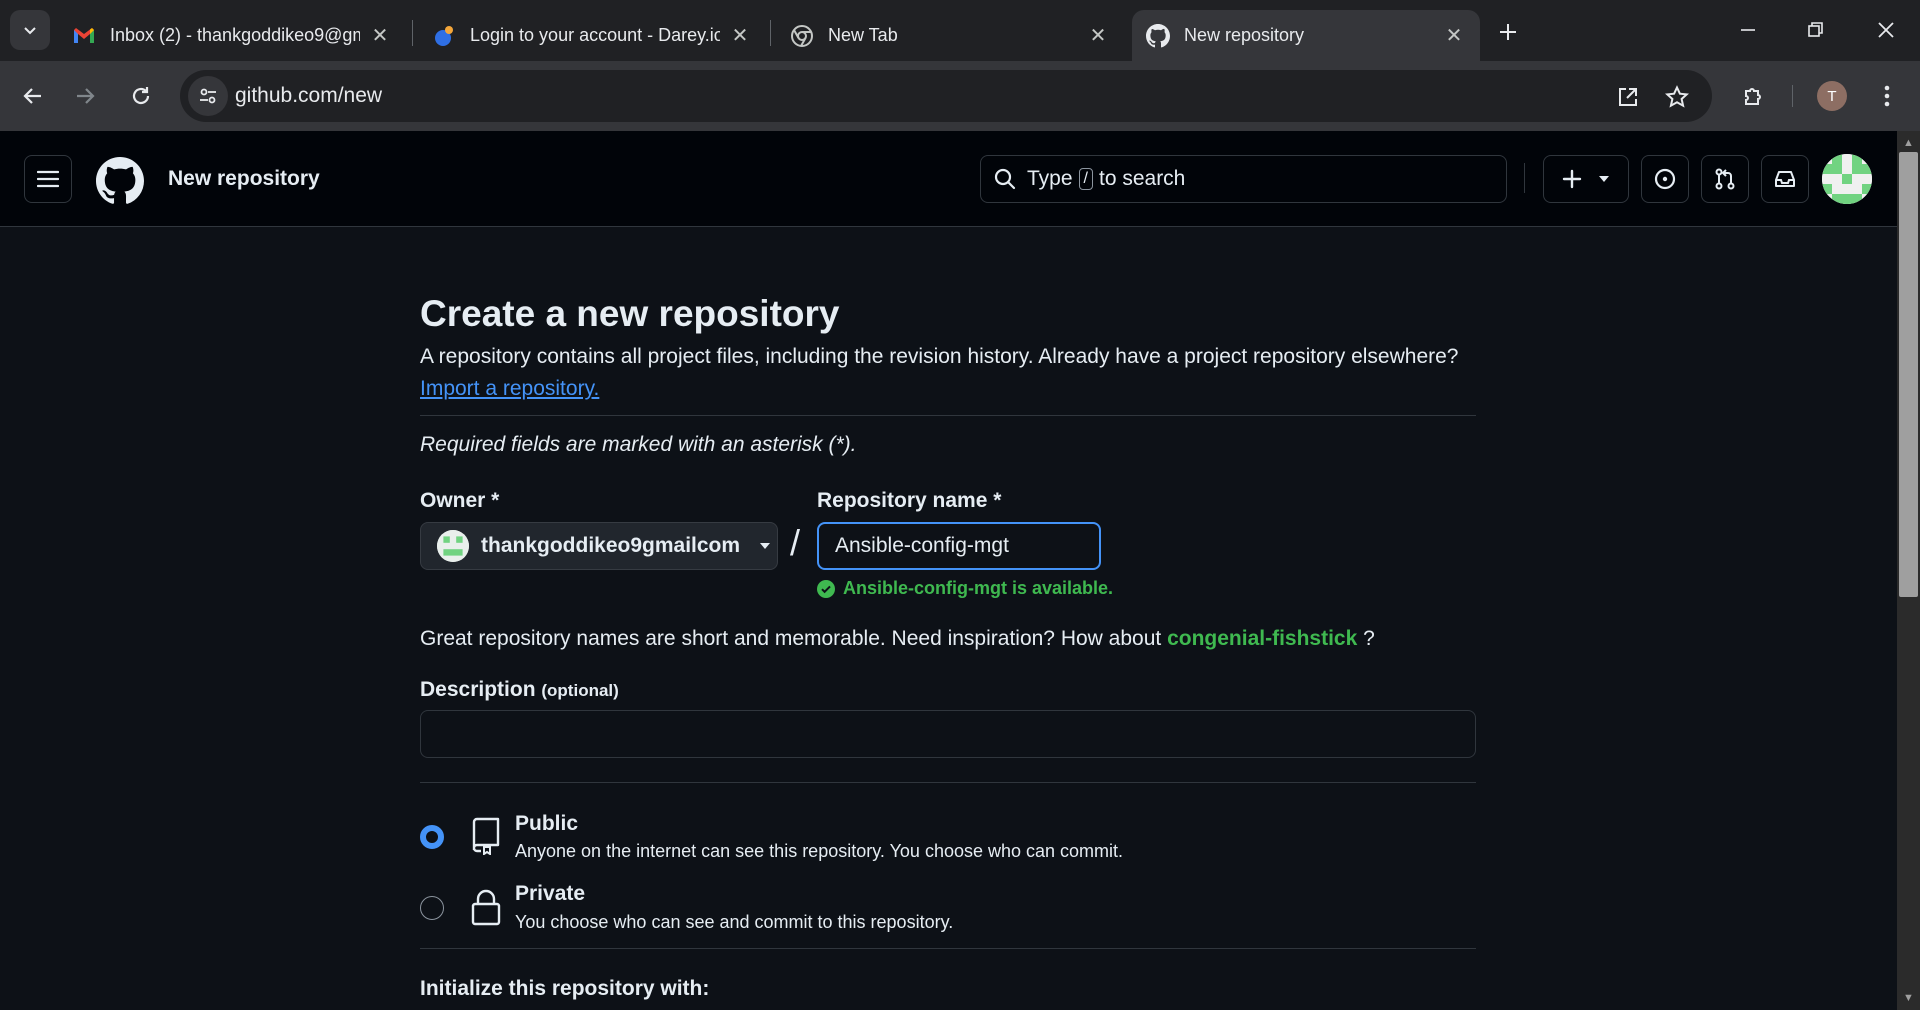 The height and width of the screenshot is (1010, 1920). Describe the element at coordinates (1005, 179) in the screenshot. I see `search-icon` at that location.